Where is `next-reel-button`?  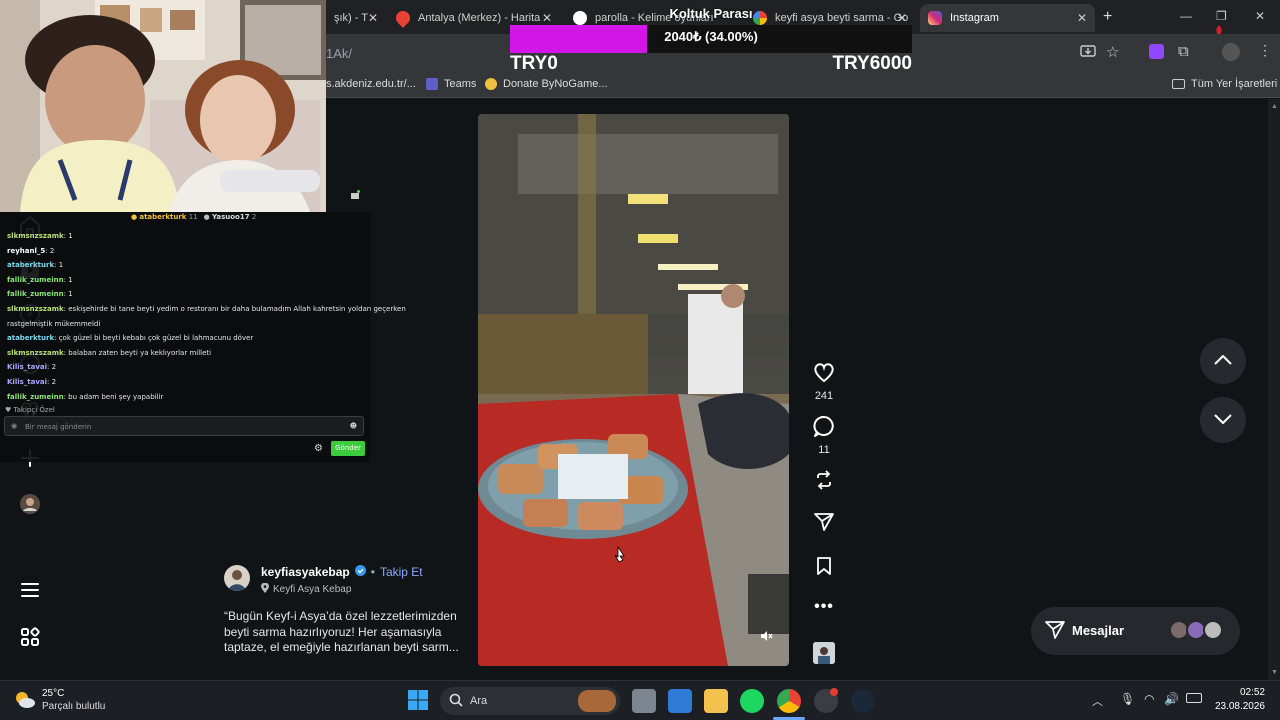
next-reel-button is located at coordinates (1223, 420).